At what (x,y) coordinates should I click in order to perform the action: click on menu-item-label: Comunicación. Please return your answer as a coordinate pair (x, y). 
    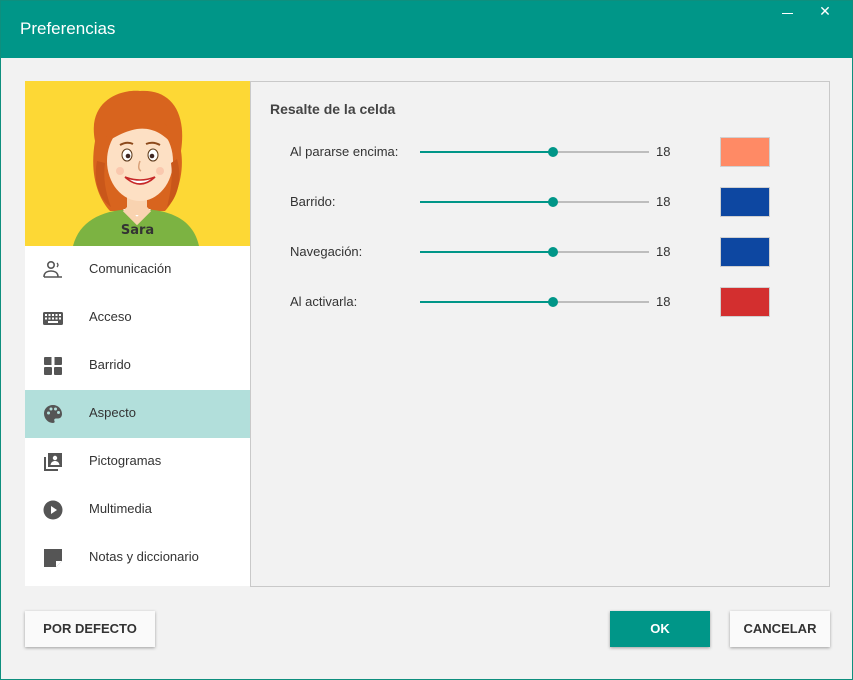
    Looking at the image, I should click on (130, 268).